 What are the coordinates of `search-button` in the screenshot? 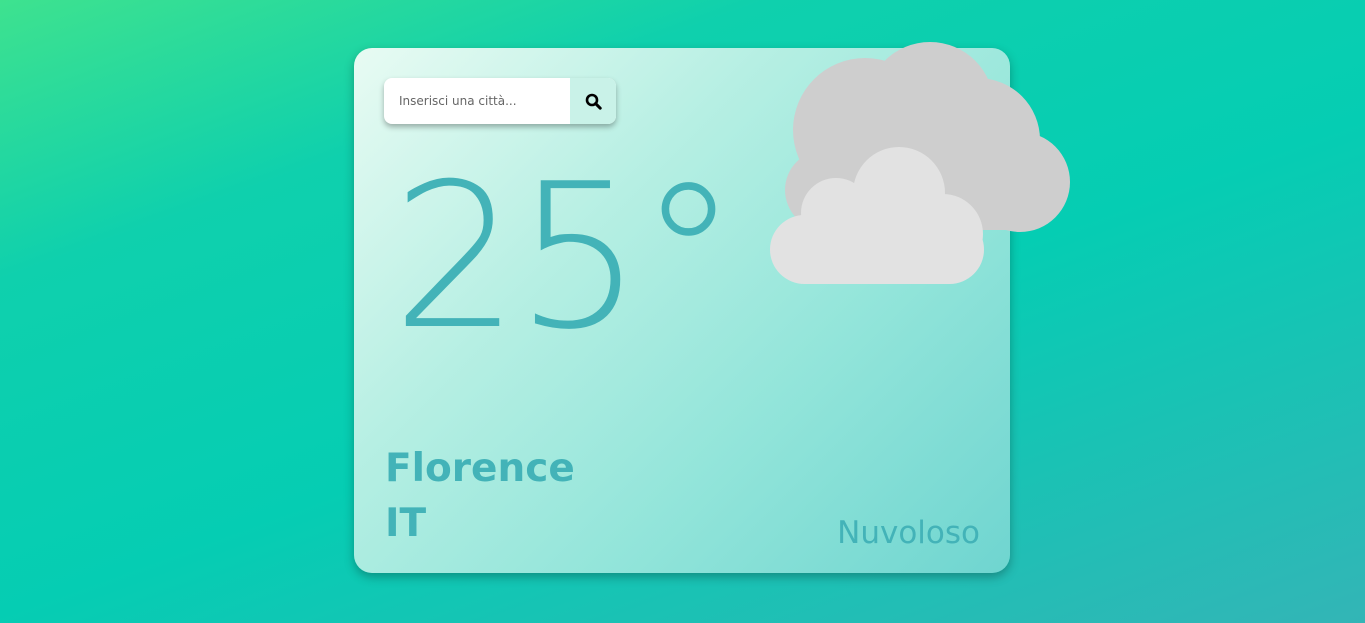 It's located at (593, 101).